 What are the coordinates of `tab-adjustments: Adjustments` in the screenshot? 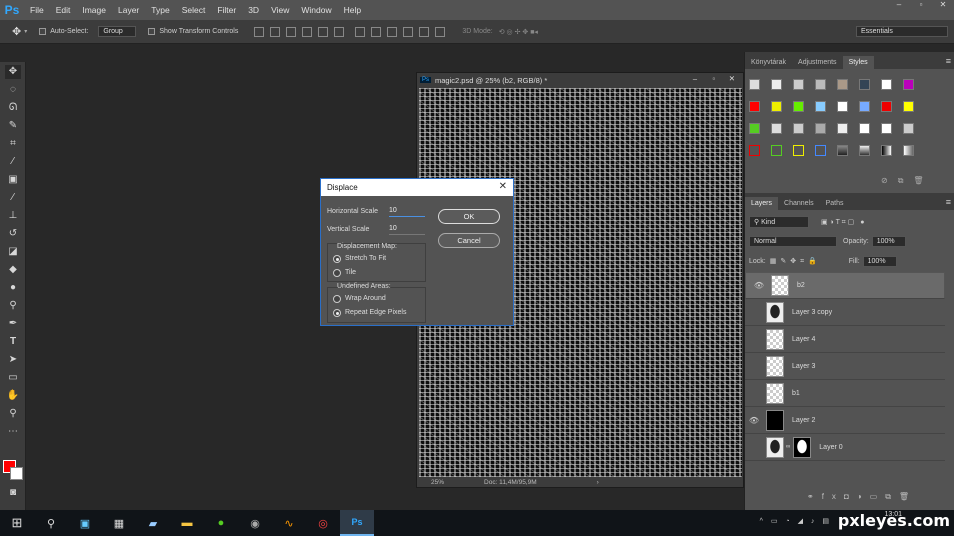 It's located at (817, 62).